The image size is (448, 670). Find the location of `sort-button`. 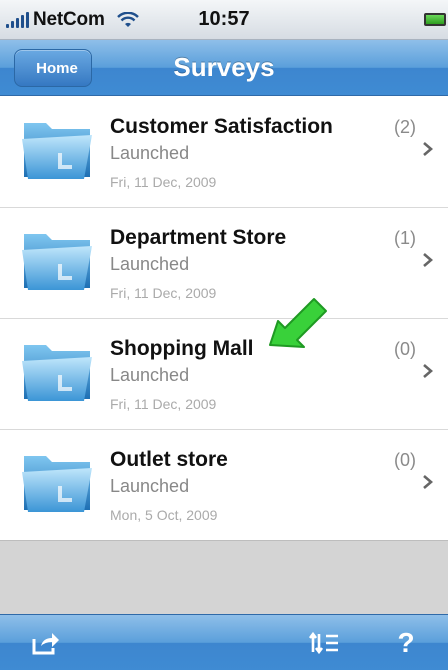

sort-button is located at coordinates (324, 643).